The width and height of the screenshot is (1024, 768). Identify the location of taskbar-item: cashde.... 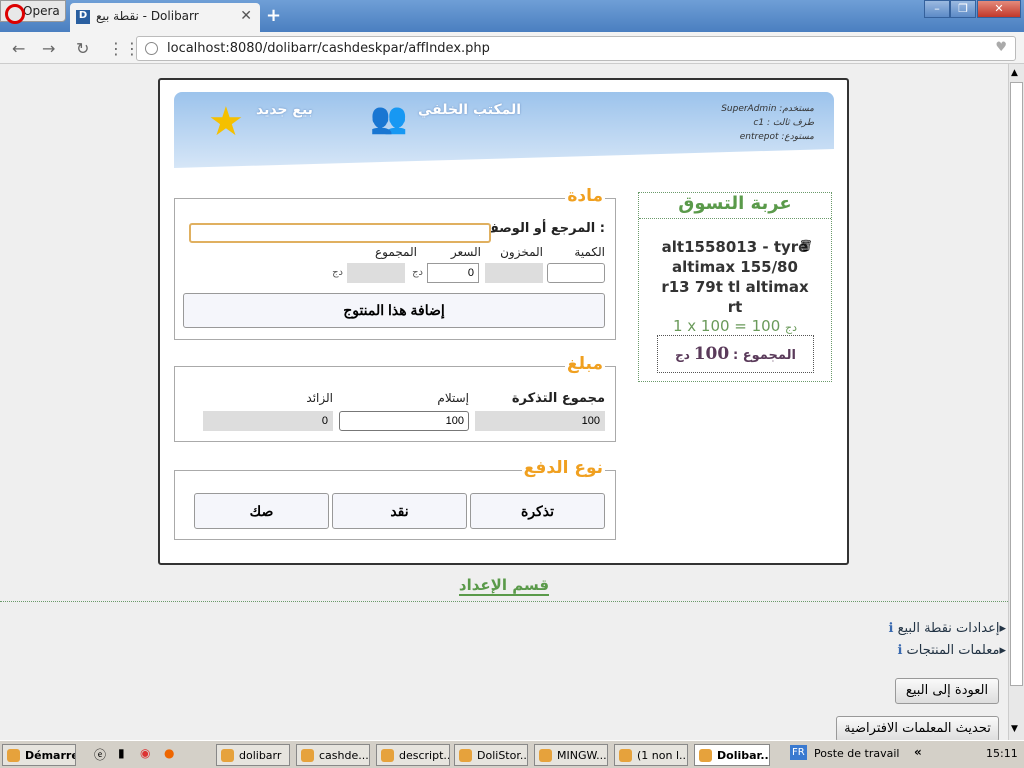
(333, 755).